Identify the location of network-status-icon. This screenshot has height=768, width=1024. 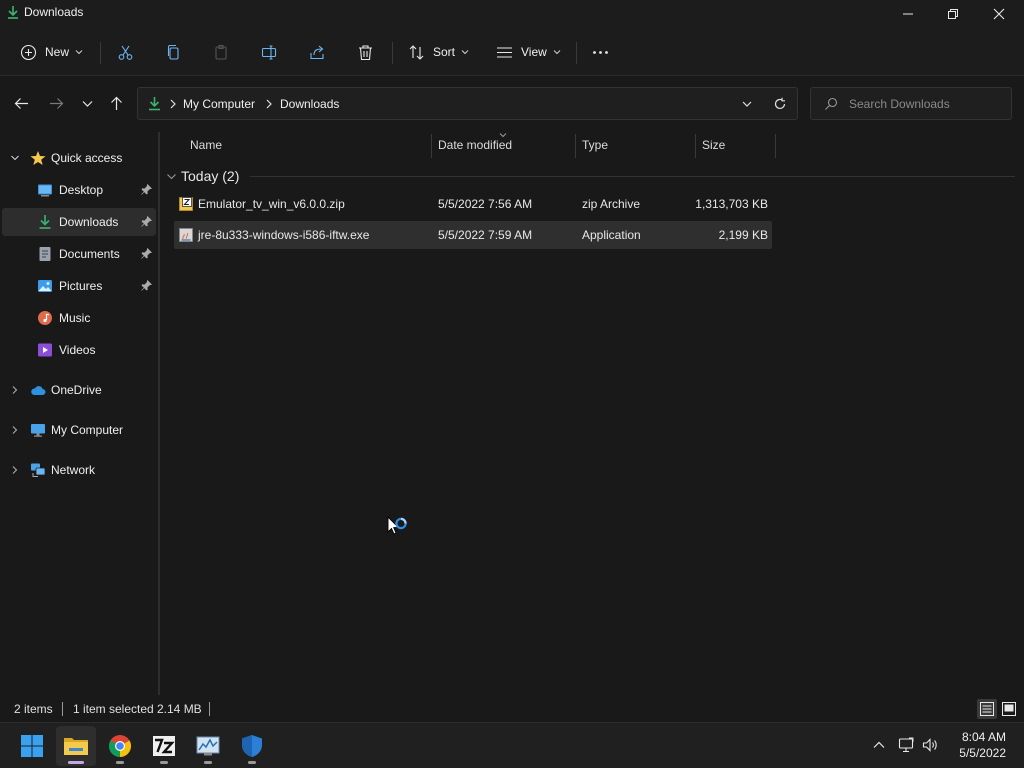
(906, 745).